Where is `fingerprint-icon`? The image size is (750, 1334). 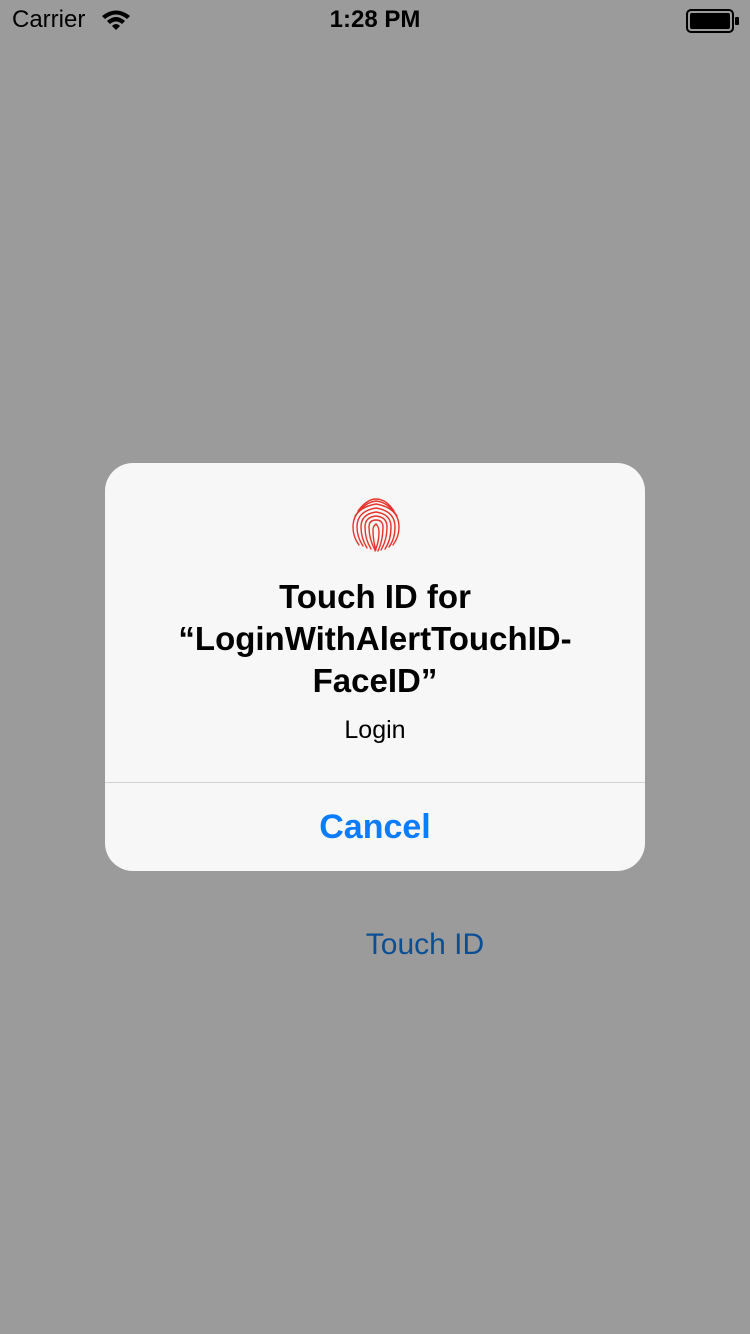
fingerprint-icon is located at coordinates (376, 525).